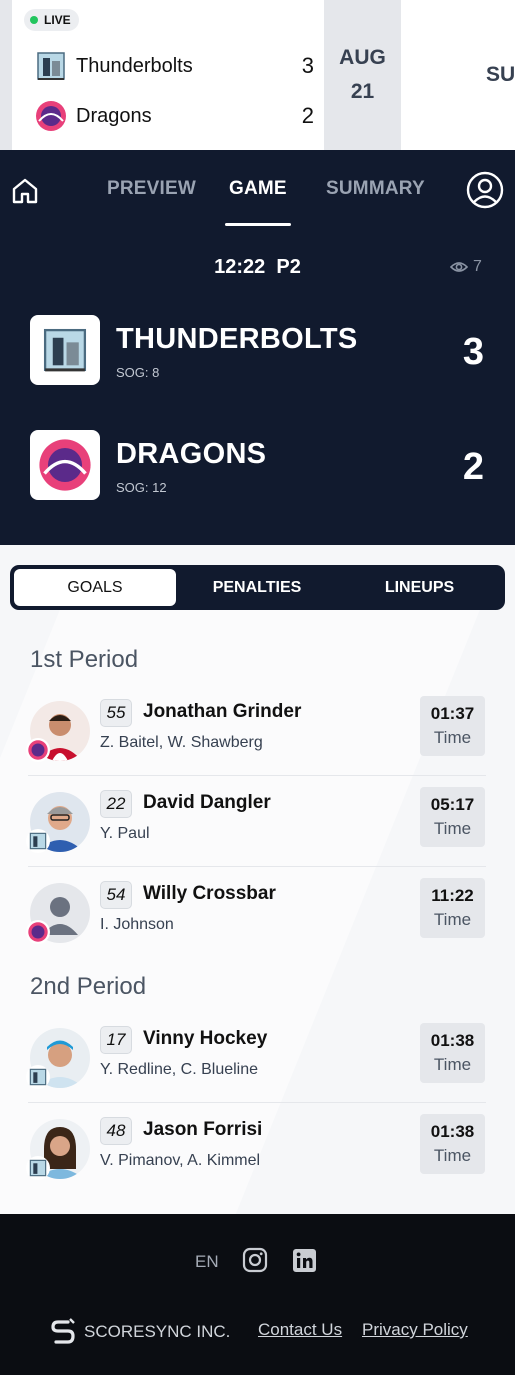 Image resolution: width=515 pixels, height=1375 pixels. What do you see at coordinates (307, 115) in the screenshot?
I see `ticker-team-score: 2` at bounding box center [307, 115].